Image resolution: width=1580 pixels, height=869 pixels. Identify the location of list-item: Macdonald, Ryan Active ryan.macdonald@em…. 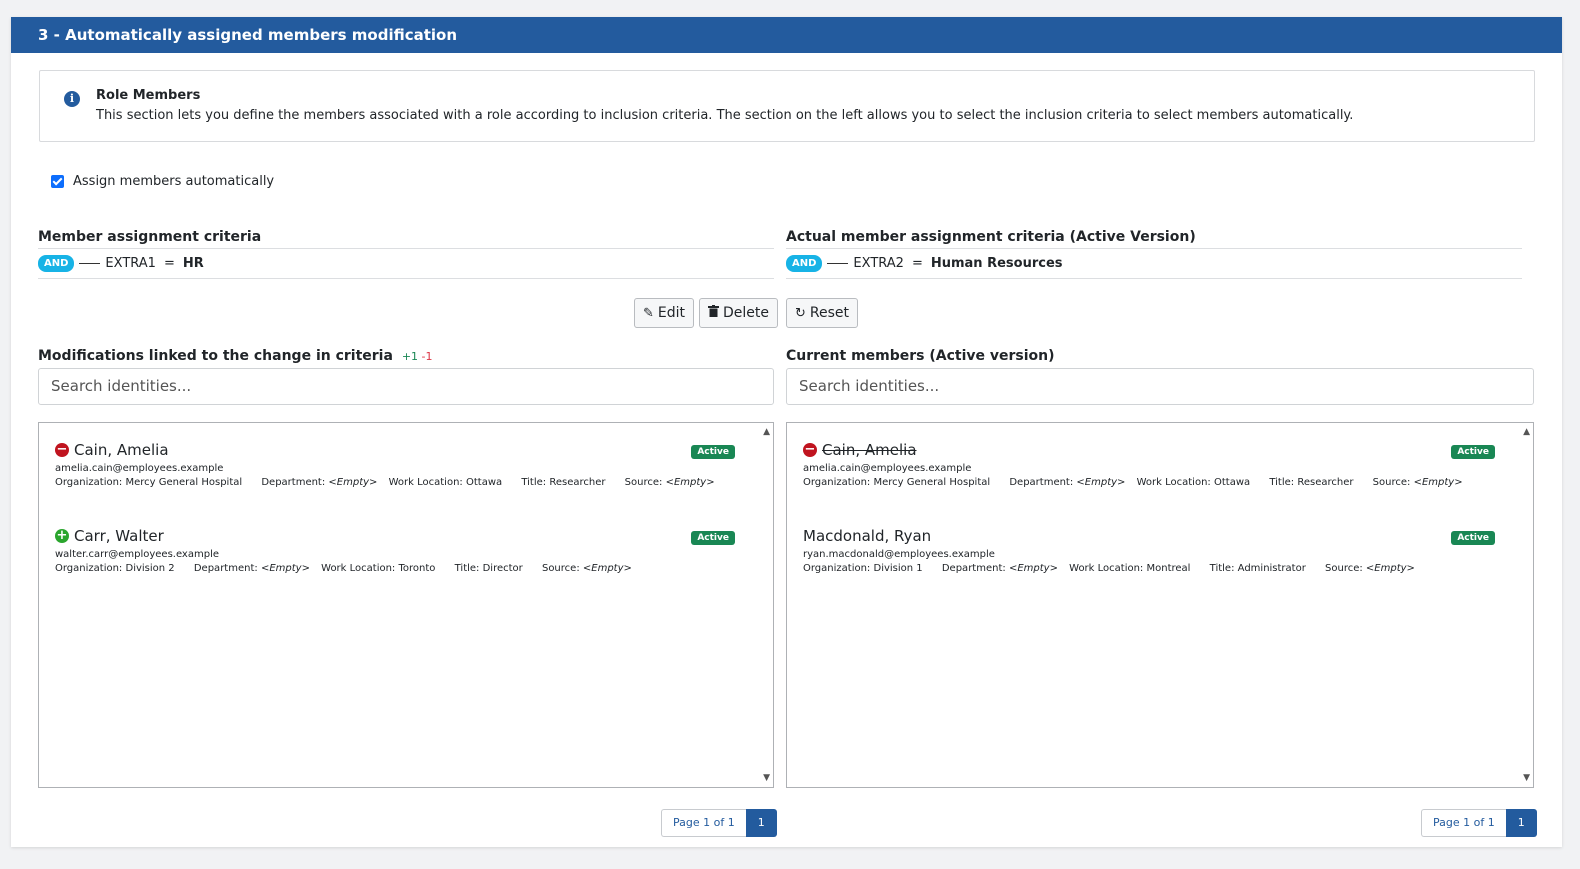
(1149, 550).